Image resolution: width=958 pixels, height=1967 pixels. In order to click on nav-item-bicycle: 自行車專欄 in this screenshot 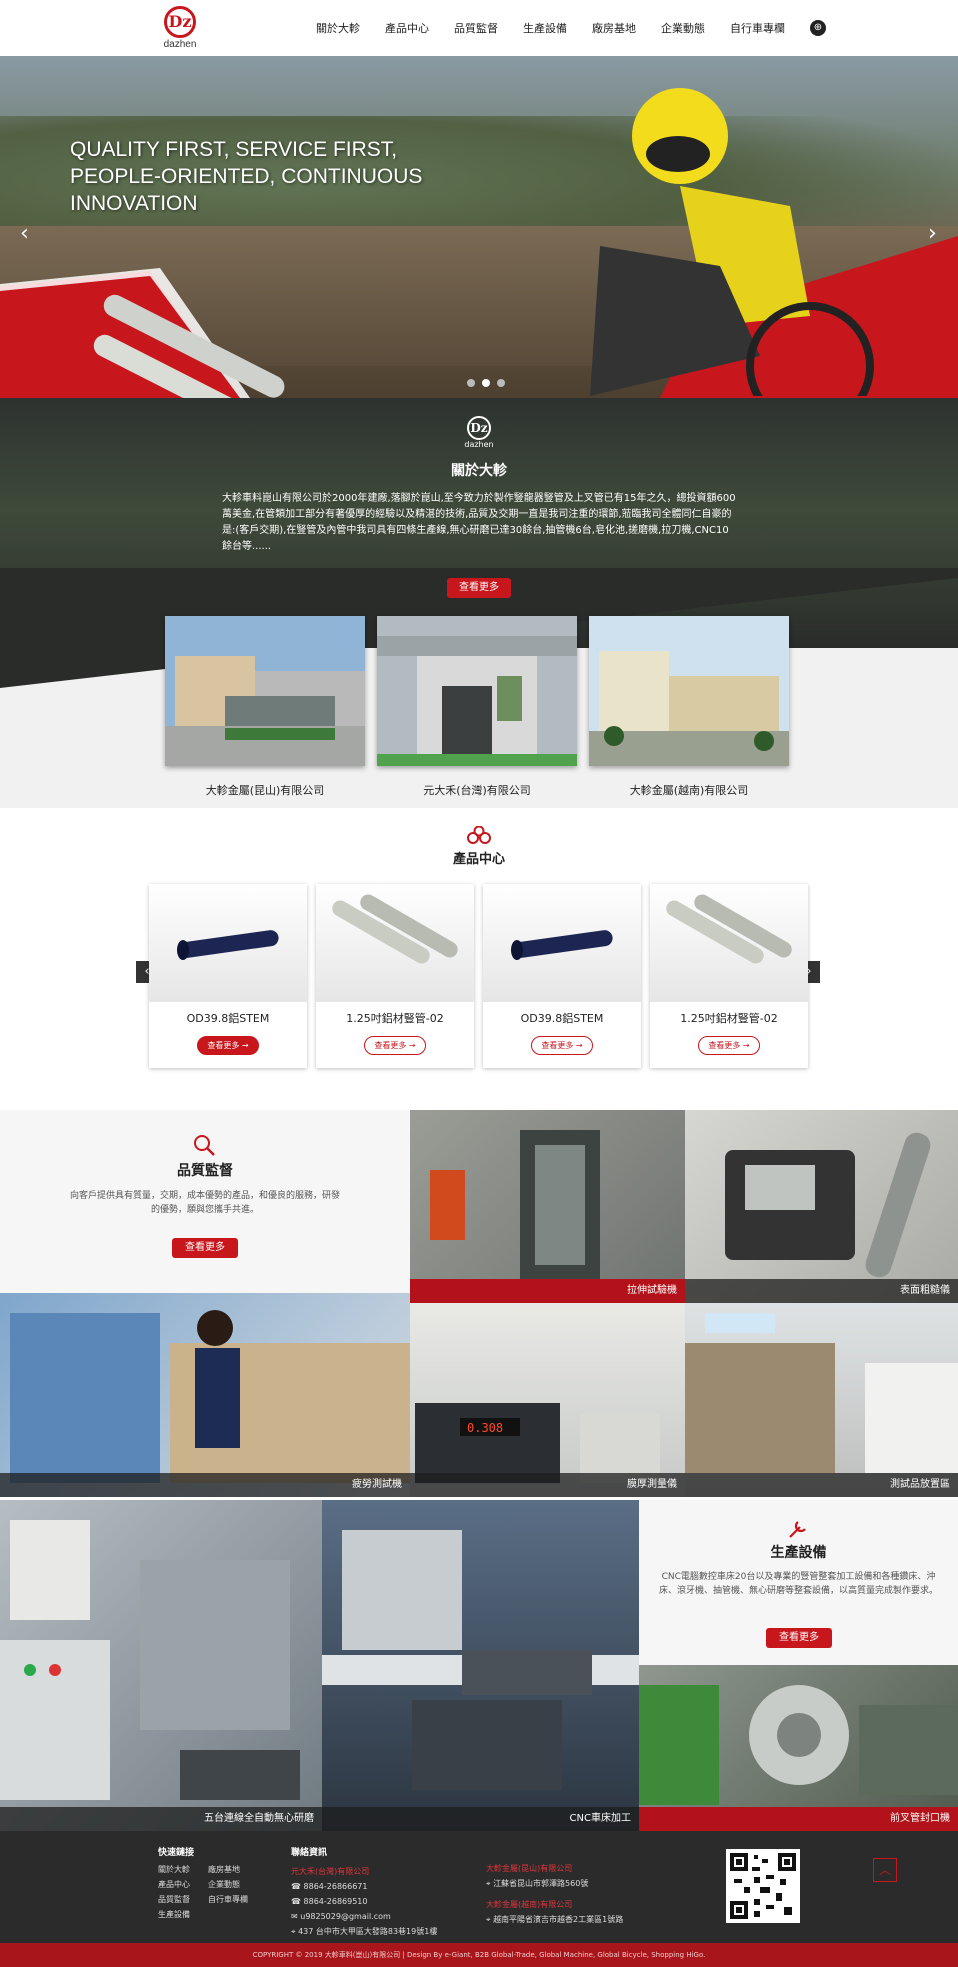, I will do `click(757, 28)`.